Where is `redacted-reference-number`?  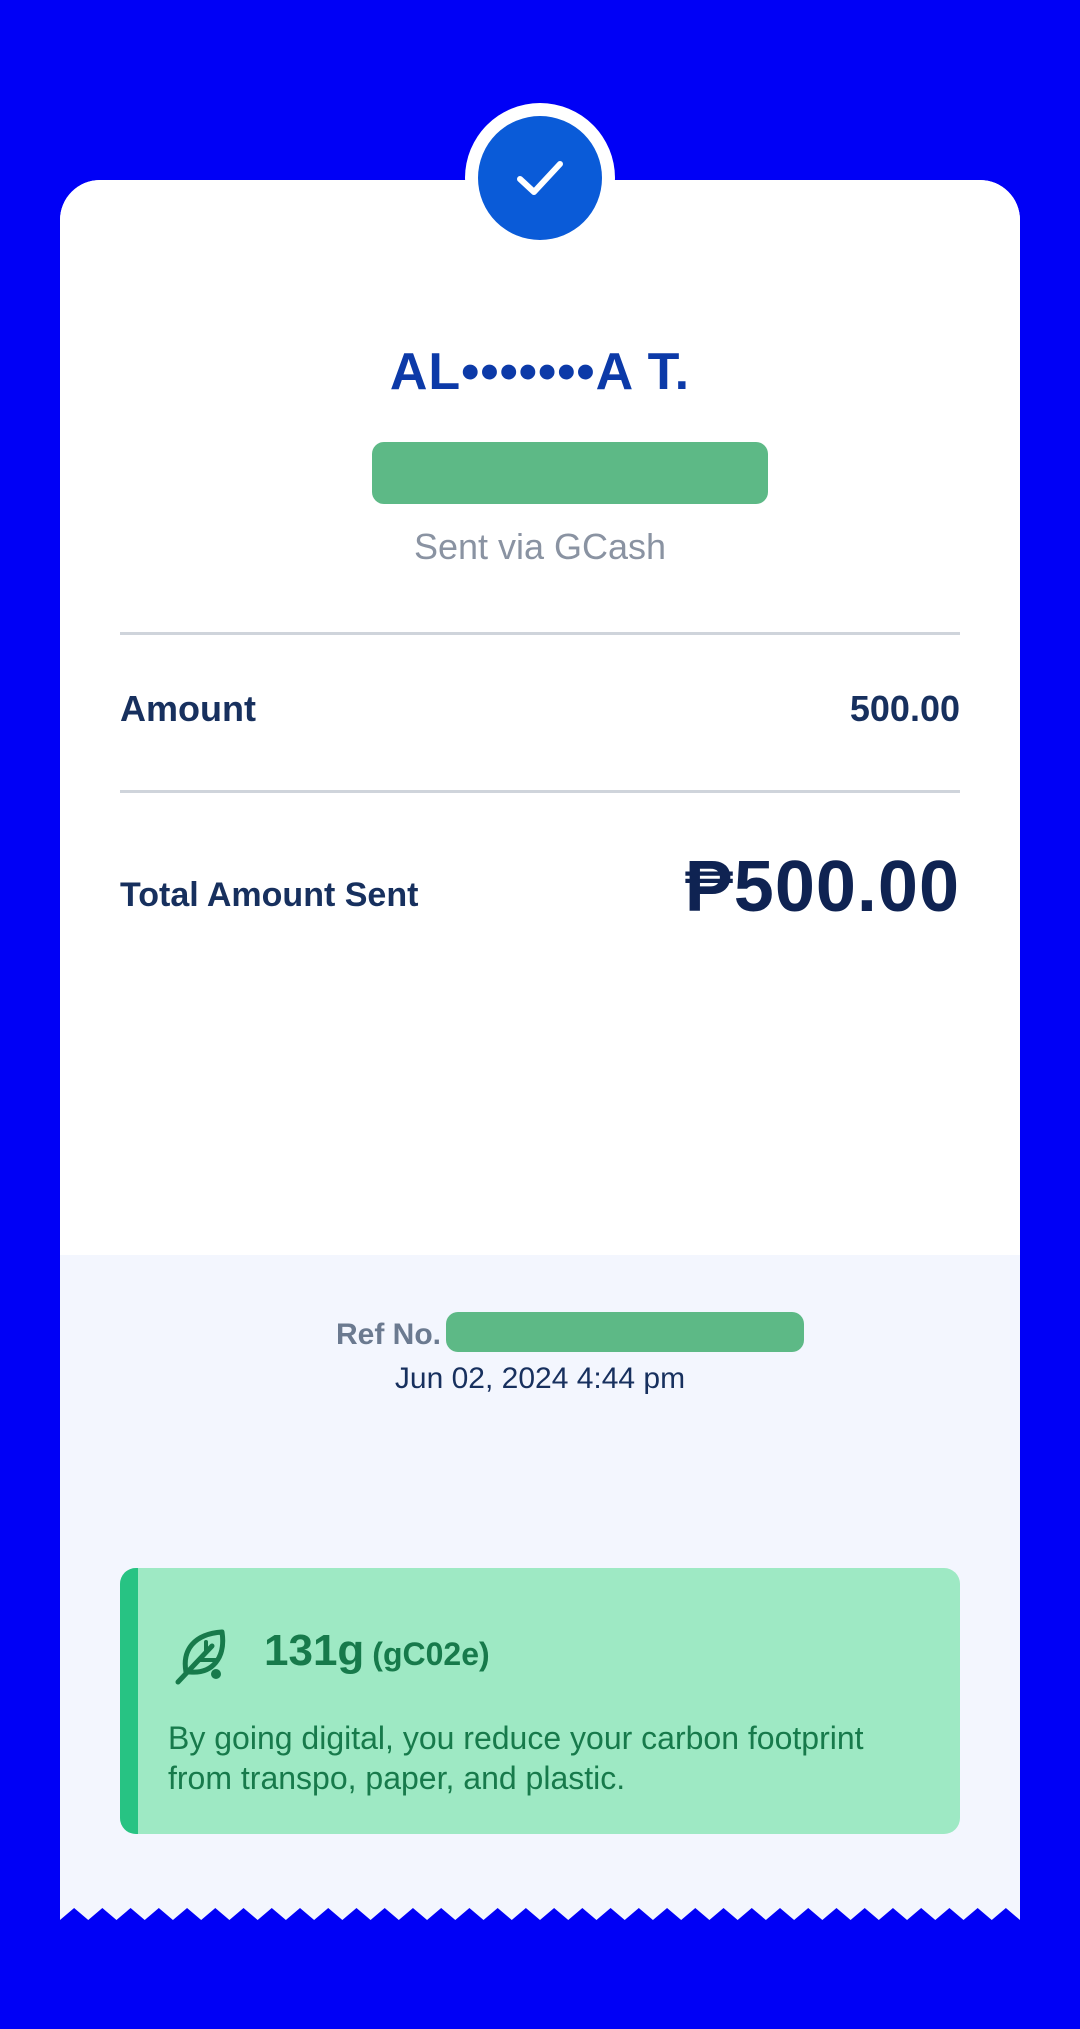
redacted-reference-number is located at coordinates (625, 1332).